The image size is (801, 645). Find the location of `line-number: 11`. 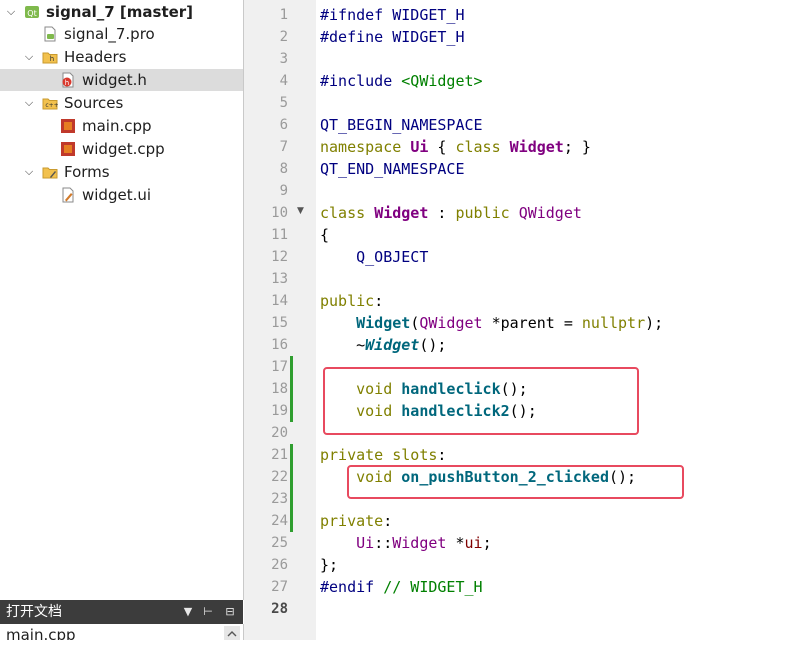

line-number: 11 is located at coordinates (279, 235).